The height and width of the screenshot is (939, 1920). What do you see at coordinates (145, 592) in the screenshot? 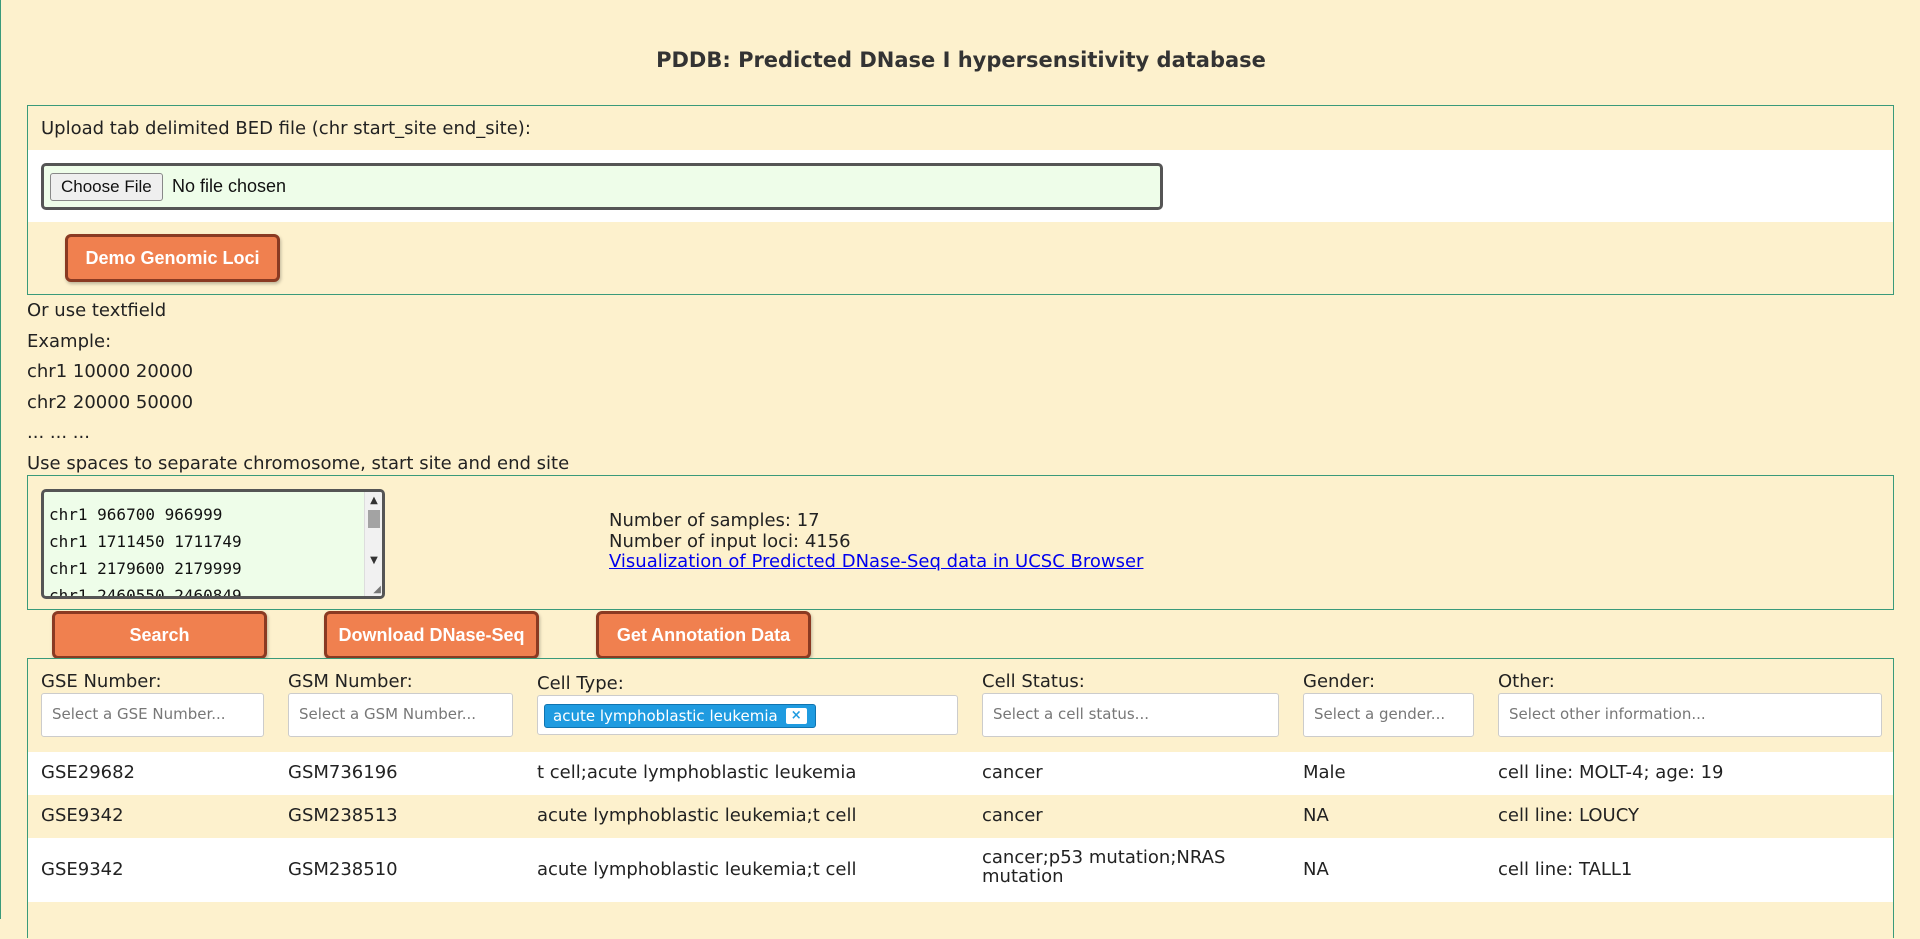
I see `loci-line: chr1 2460550 2460849` at bounding box center [145, 592].